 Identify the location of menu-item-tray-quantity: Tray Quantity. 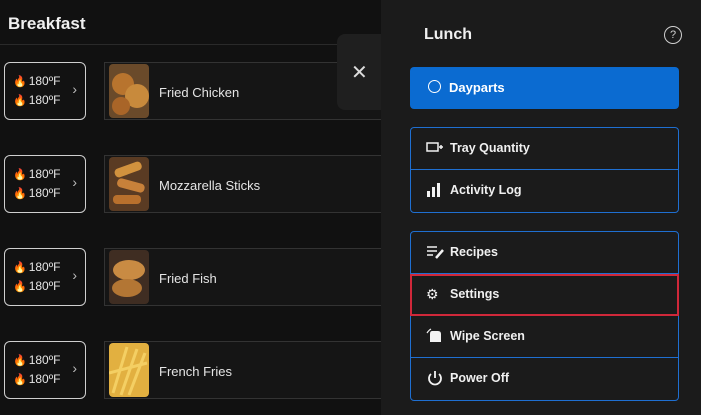
(544, 149).